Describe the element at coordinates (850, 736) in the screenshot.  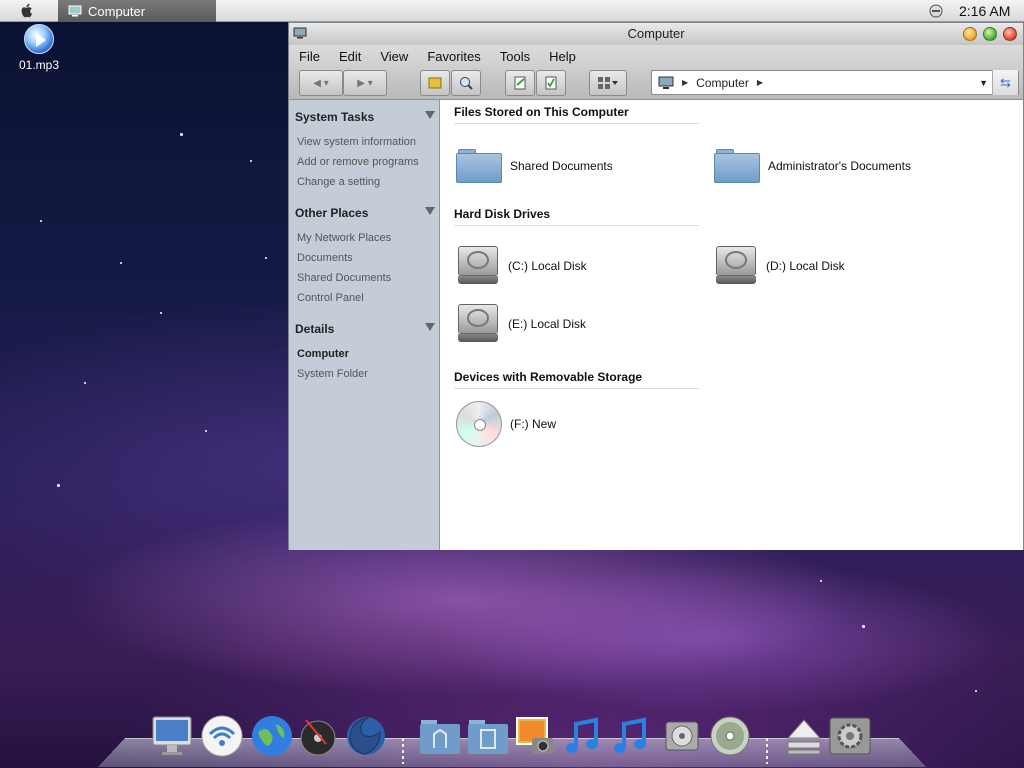
I see `system-preferences-icon` at that location.